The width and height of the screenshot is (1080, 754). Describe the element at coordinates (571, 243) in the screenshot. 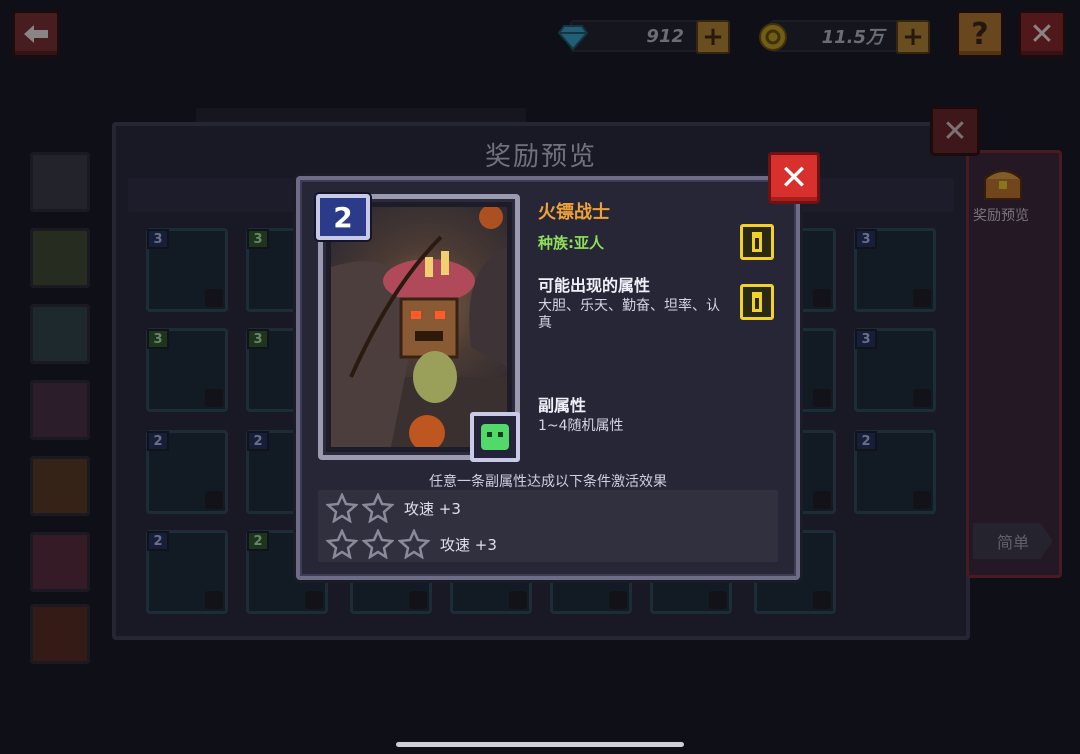

I see `card-race: 种族:亚人` at that location.